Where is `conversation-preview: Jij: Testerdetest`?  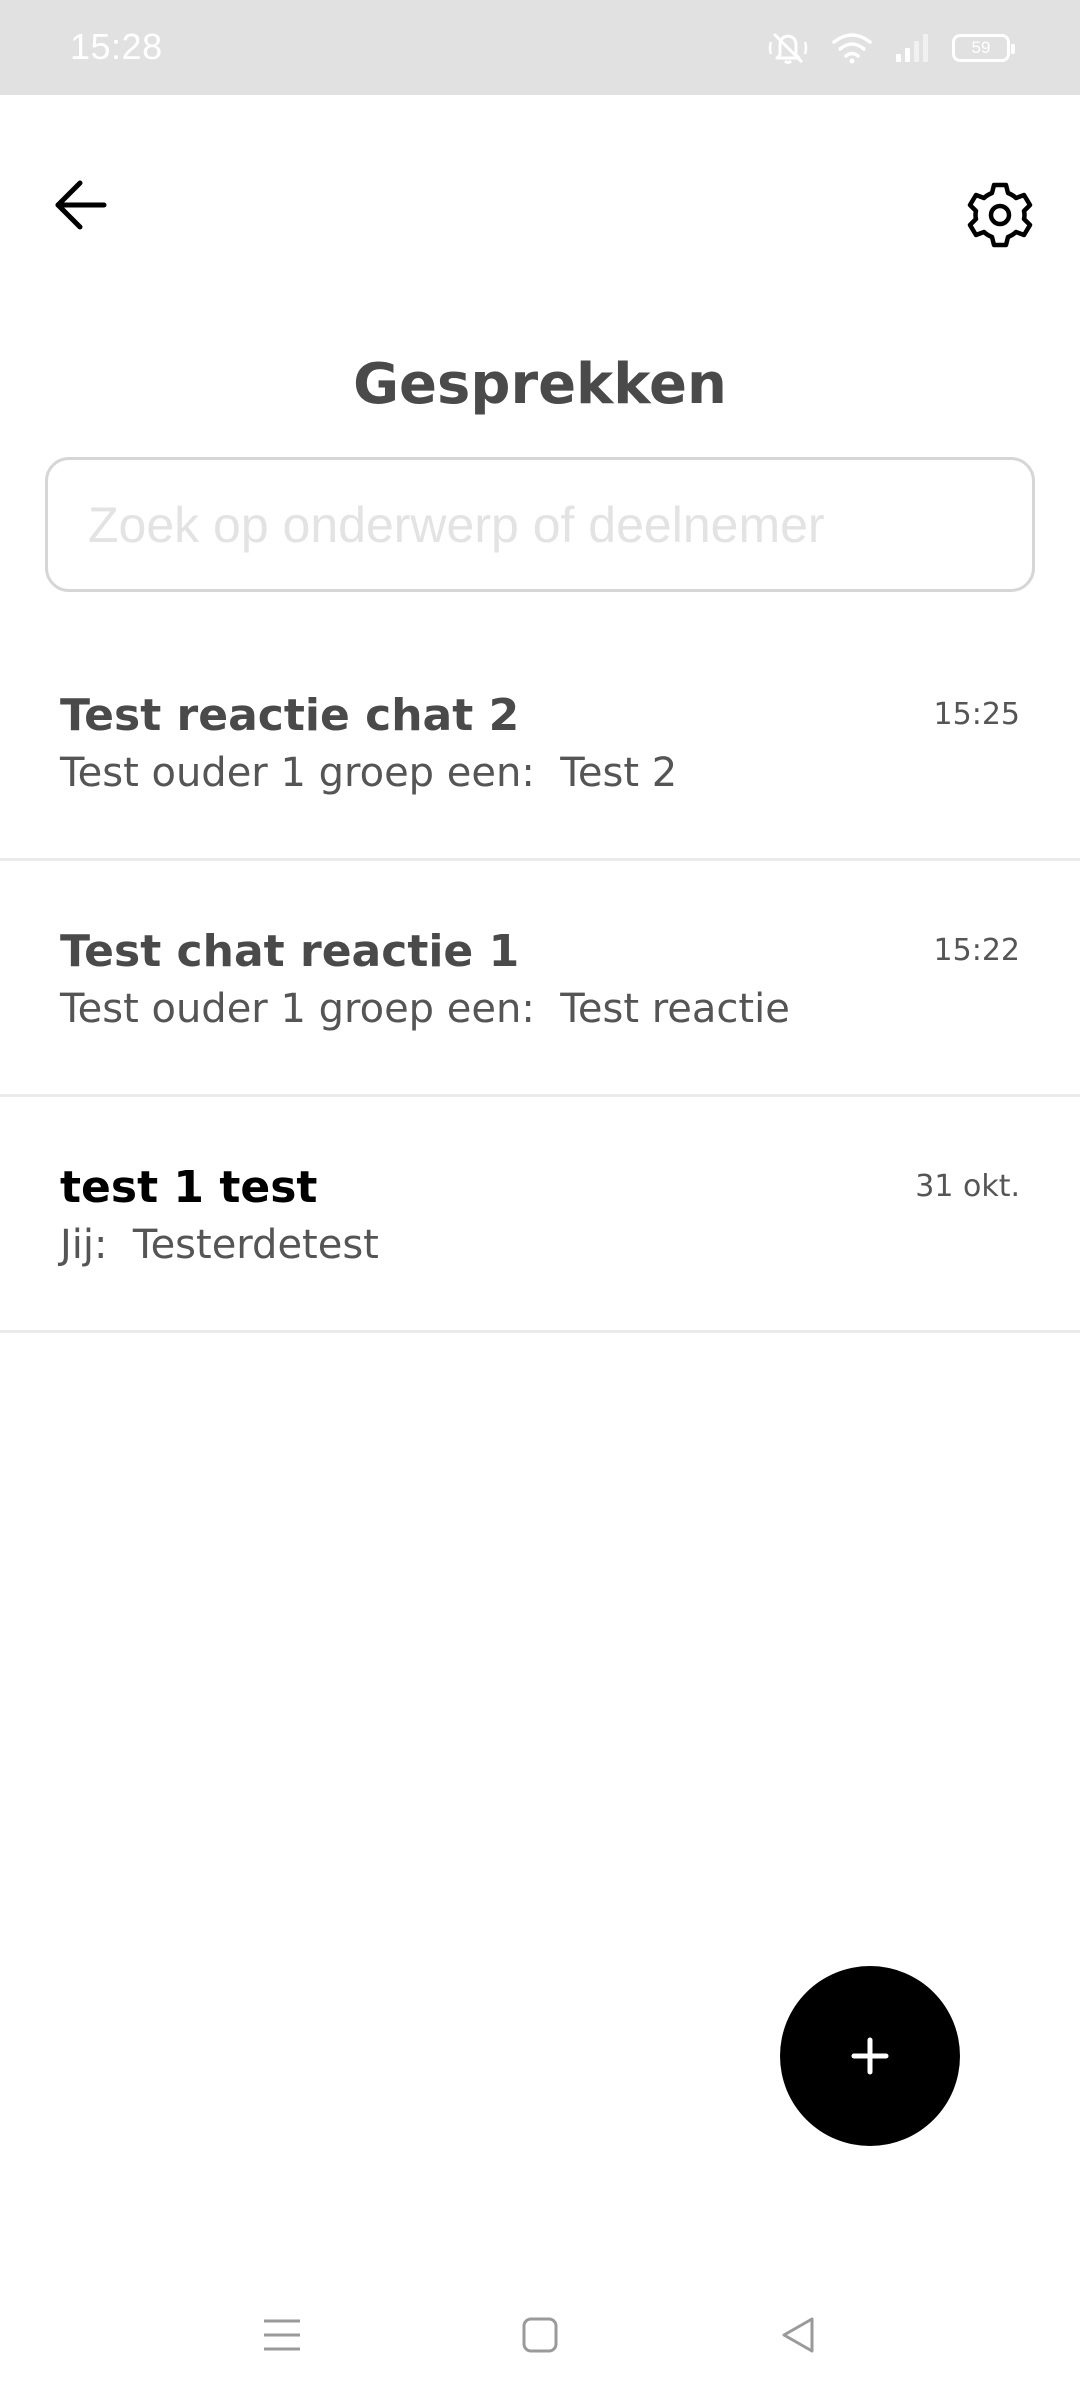
conversation-preview: Jij: Testerdetest is located at coordinates (219, 1245).